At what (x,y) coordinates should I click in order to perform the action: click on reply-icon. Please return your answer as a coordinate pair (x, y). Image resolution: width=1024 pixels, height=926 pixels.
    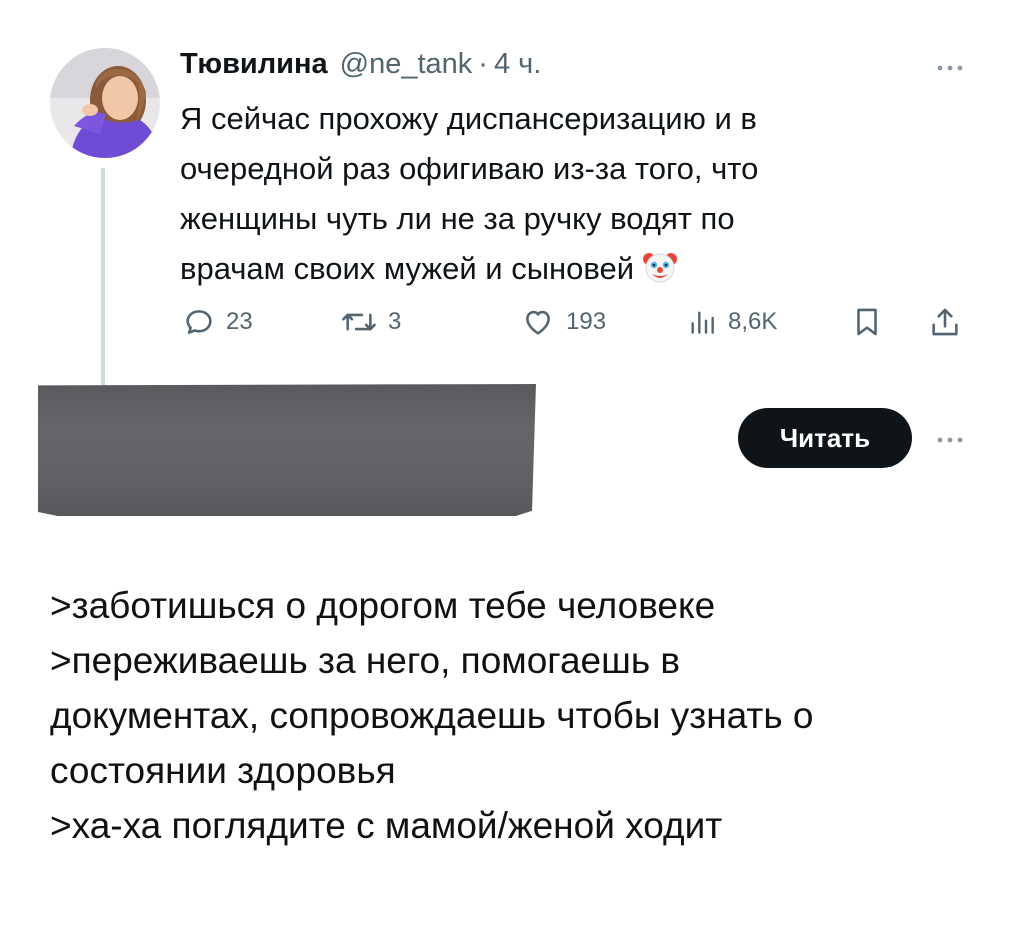
    Looking at the image, I should click on (199, 322).